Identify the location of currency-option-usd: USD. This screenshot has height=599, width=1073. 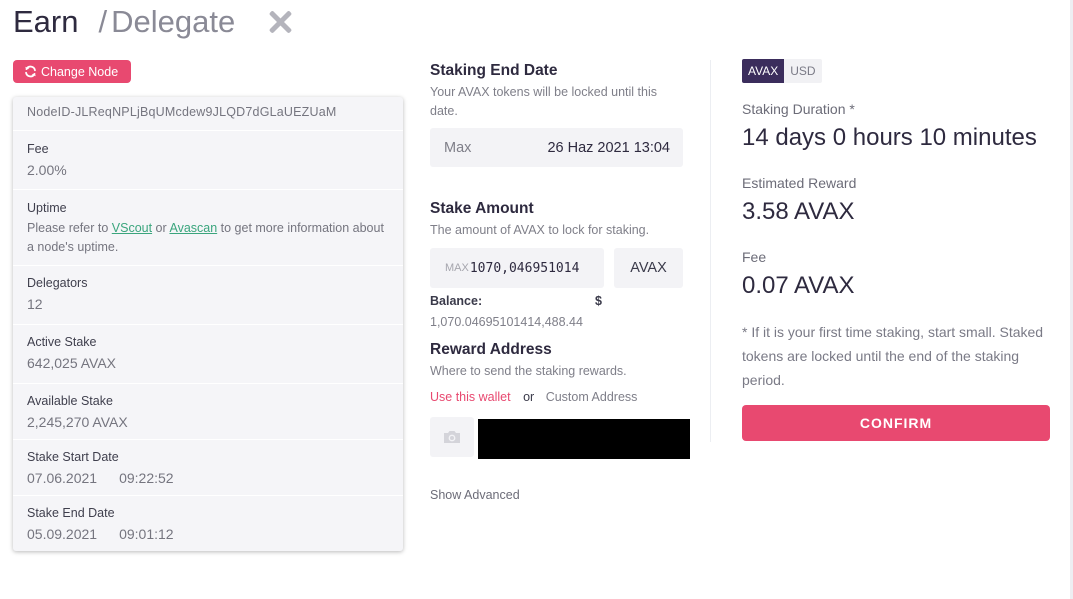
(803, 71).